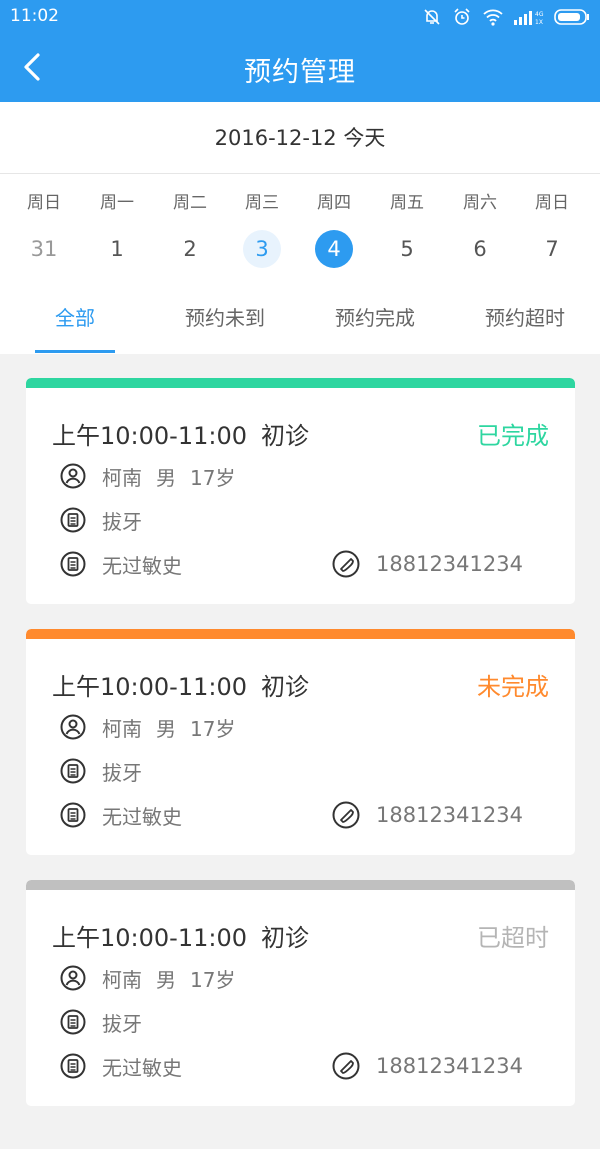 This screenshot has height=1149, width=600. Describe the element at coordinates (539, 22) in the screenshot. I see `svg-text: 1X` at that location.